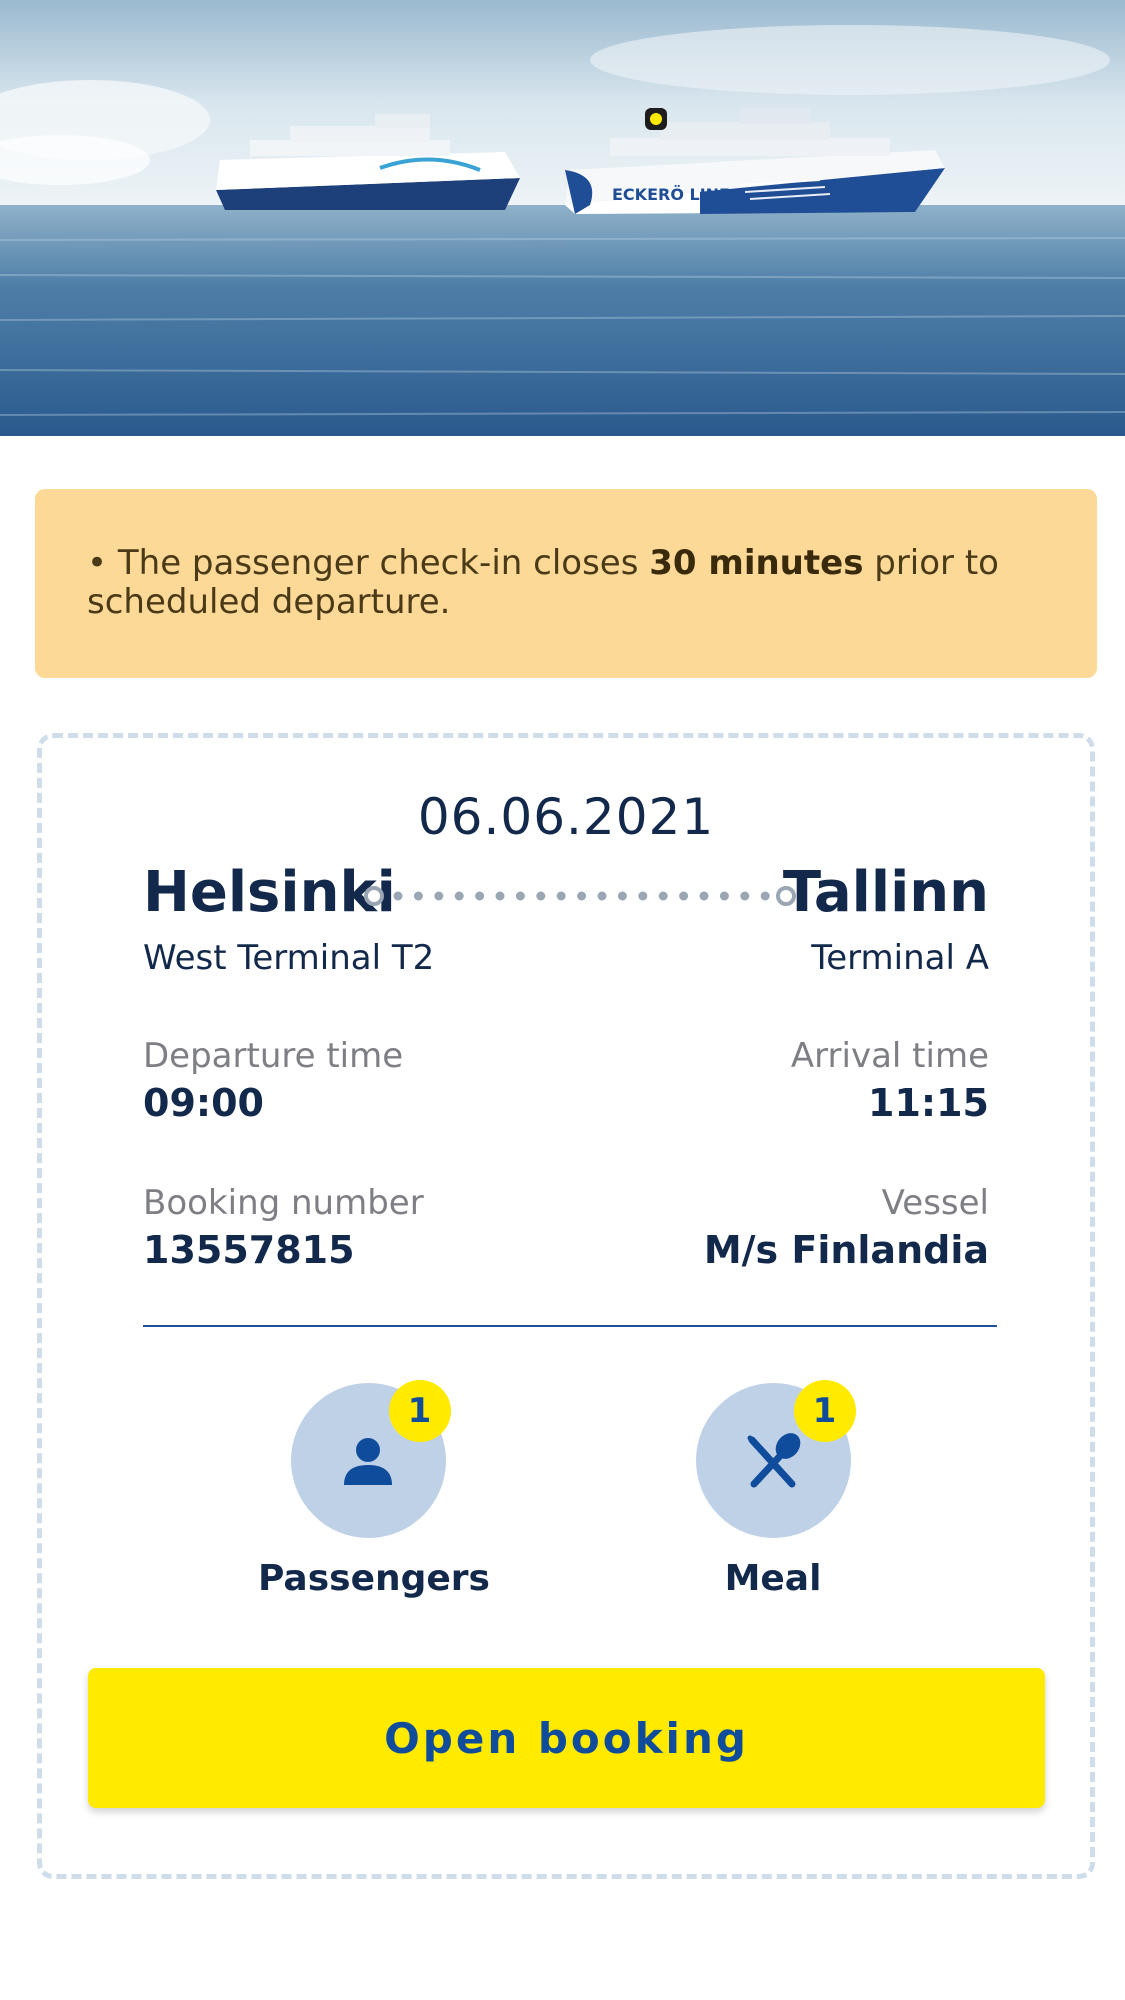 The height and width of the screenshot is (2000, 1125). I want to click on meal-feature: 1 Meal, so click(773, 1489).